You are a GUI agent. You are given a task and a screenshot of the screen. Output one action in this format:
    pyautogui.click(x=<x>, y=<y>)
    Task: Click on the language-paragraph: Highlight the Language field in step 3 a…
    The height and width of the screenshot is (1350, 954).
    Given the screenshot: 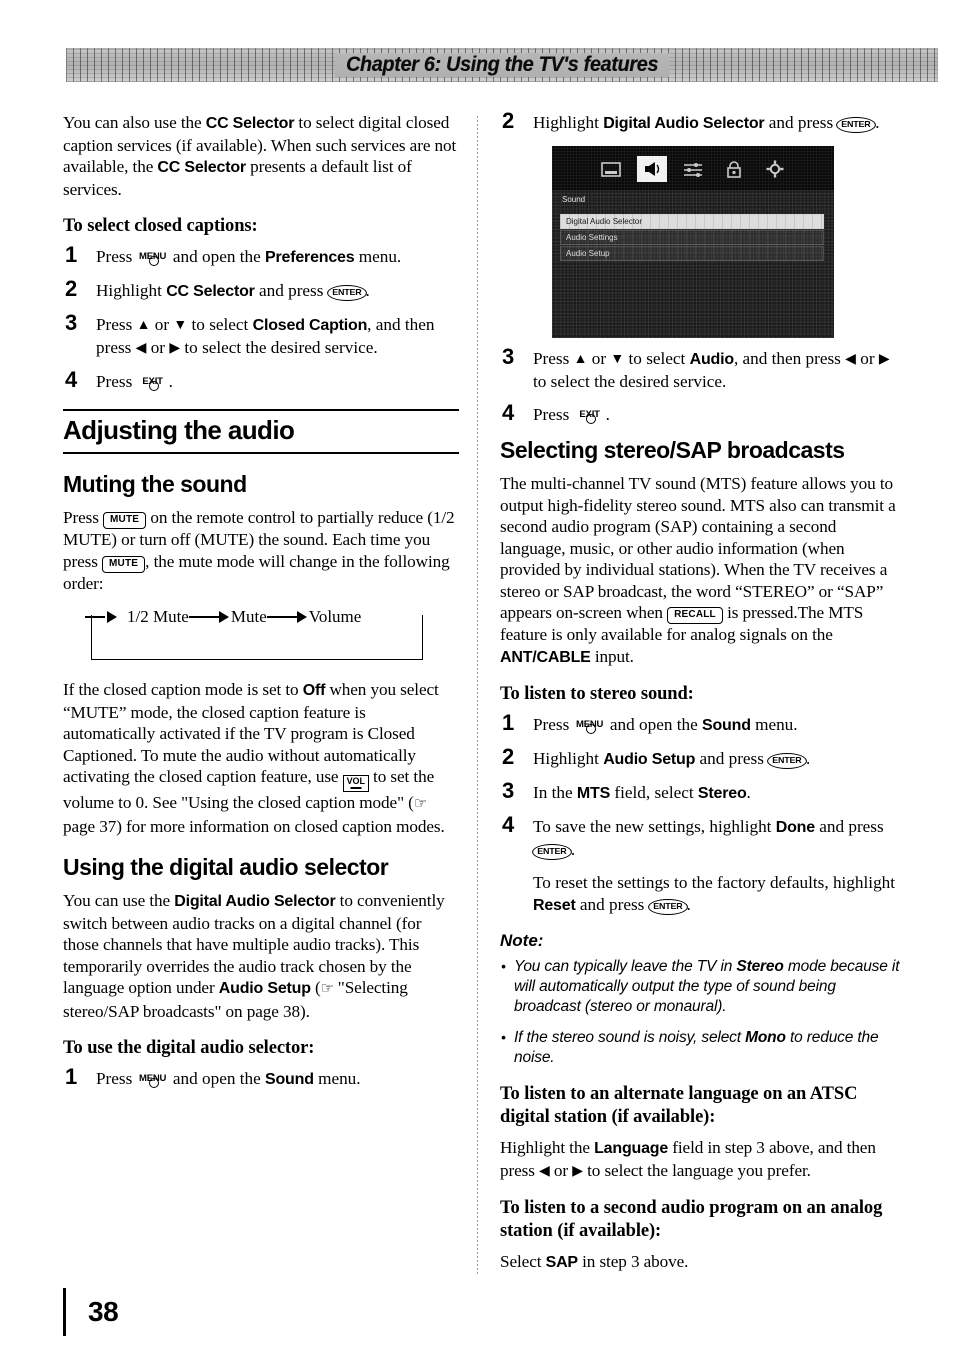 What is the action you would take?
    pyautogui.click(x=700, y=1159)
    